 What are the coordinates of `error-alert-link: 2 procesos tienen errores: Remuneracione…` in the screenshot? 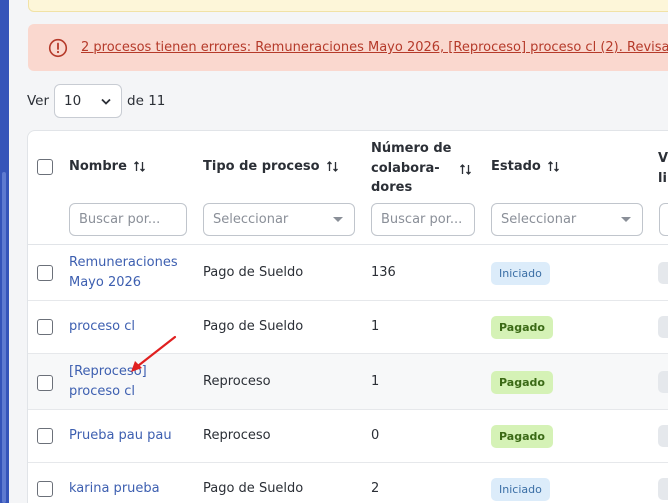 It's located at (374, 47).